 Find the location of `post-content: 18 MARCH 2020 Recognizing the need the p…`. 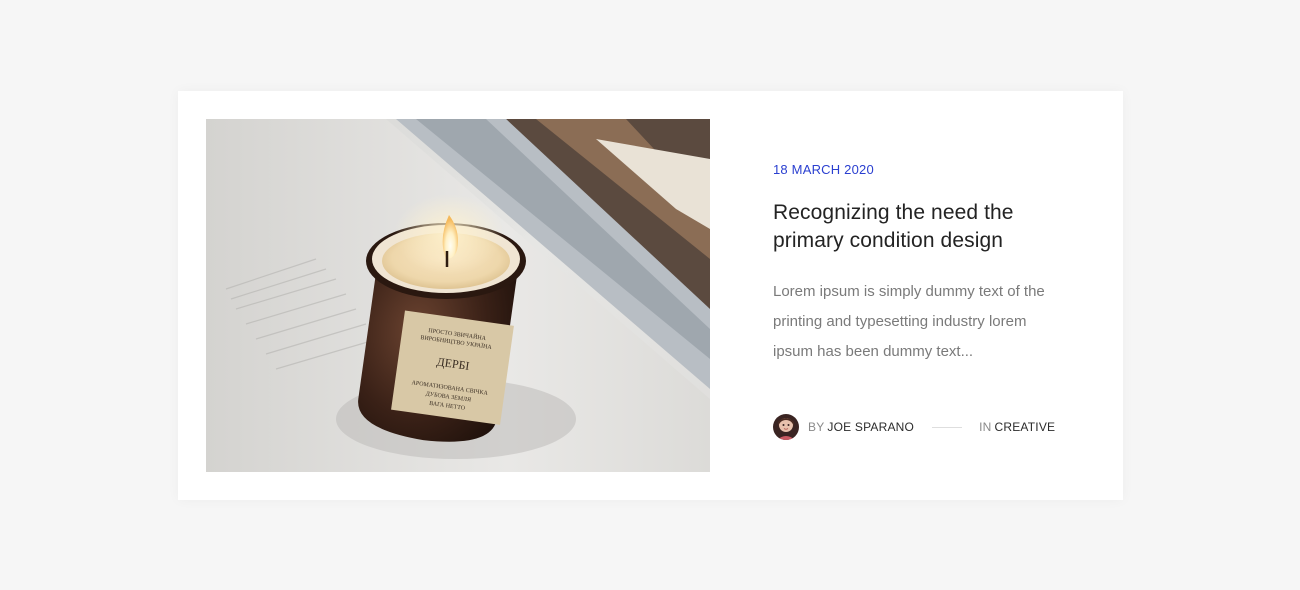

post-content: 18 MARCH 2020 Recognizing the need the p… is located at coordinates (923, 300).